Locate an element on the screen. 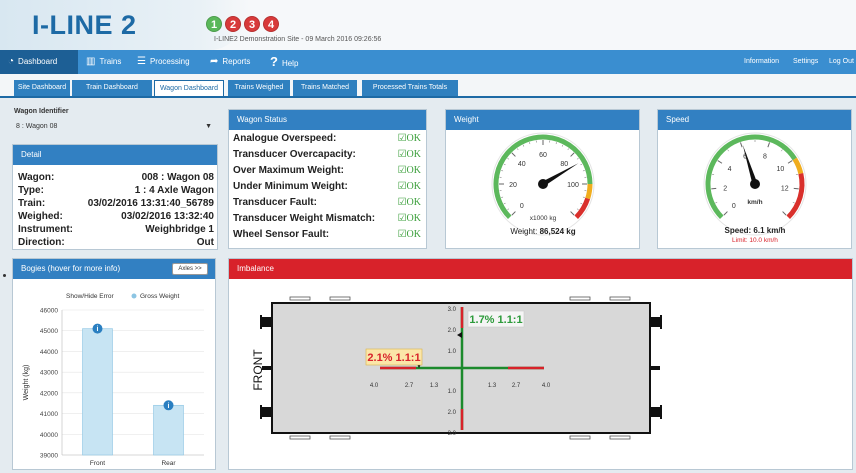 This screenshot has width=856, height=473. nav-trains: ▥ Trains is located at coordinates (103, 62).